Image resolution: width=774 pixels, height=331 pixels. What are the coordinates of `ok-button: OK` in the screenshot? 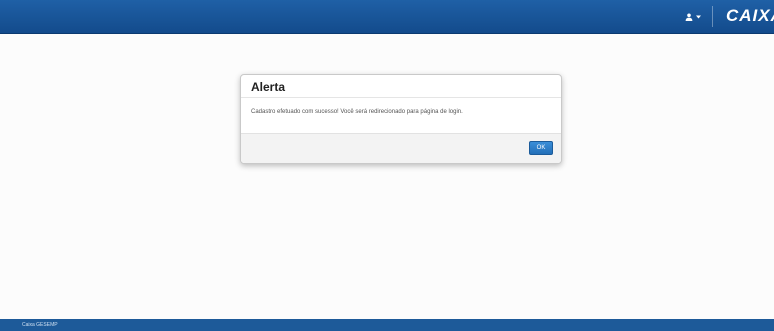 It's located at (541, 148).